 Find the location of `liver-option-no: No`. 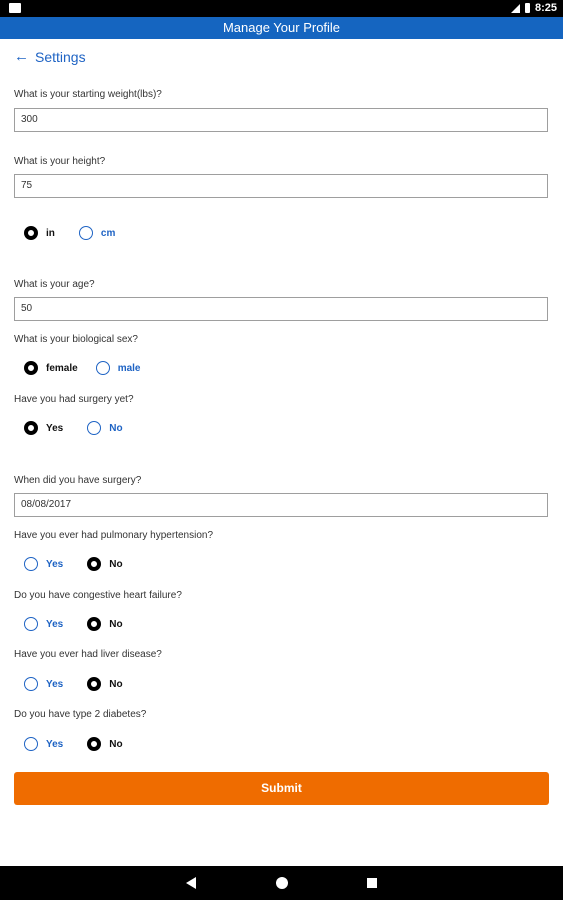

liver-option-no: No is located at coordinates (105, 684).